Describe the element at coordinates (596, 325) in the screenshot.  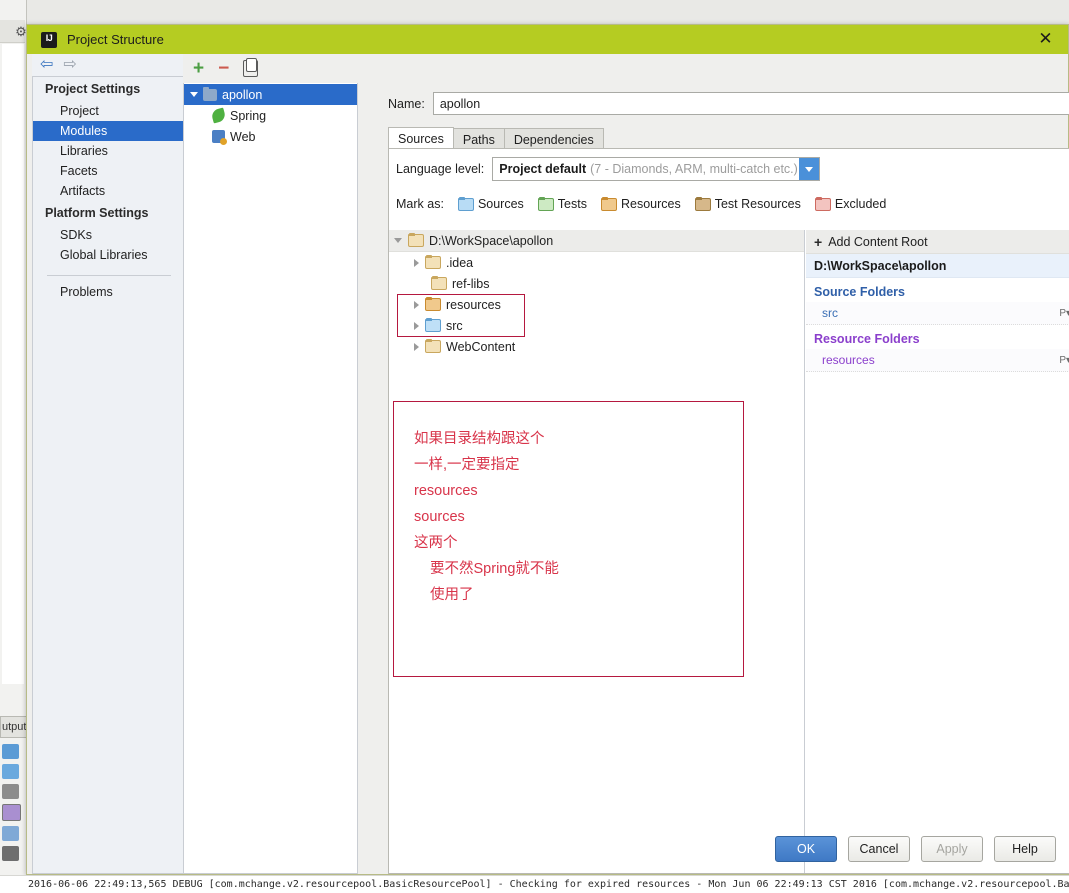
I see `tree-row-src: src` at that location.